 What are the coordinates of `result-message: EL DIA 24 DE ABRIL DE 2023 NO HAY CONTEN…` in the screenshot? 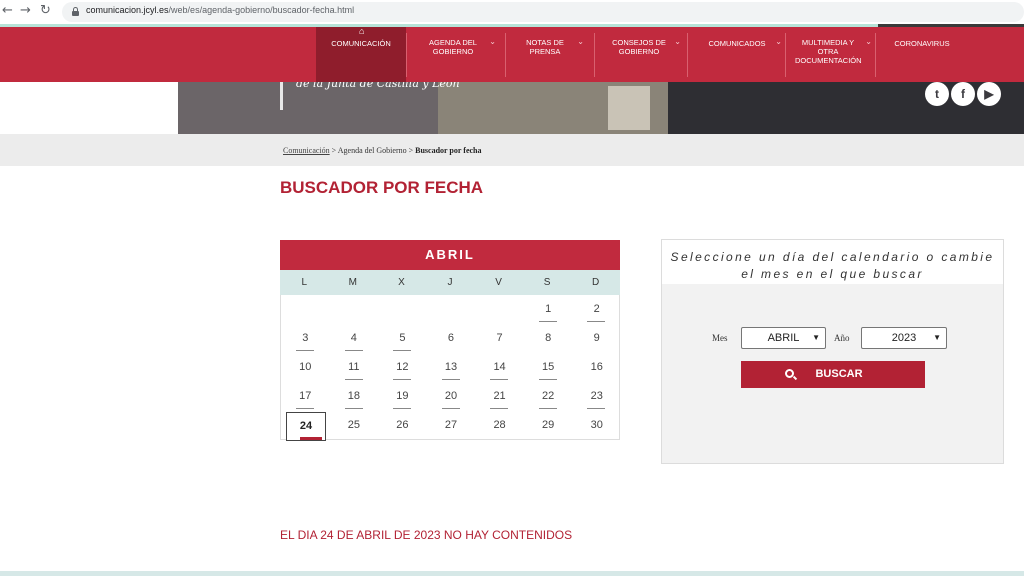 It's located at (426, 535).